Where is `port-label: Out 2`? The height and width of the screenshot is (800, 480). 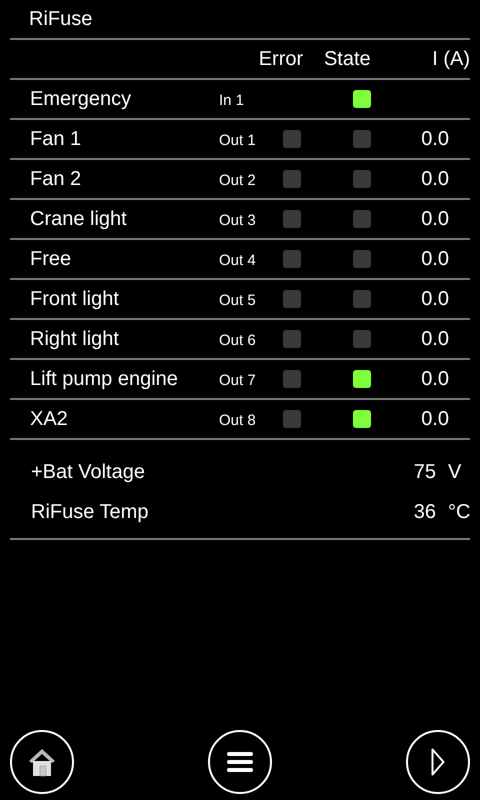 port-label: Out 2 is located at coordinates (238, 180).